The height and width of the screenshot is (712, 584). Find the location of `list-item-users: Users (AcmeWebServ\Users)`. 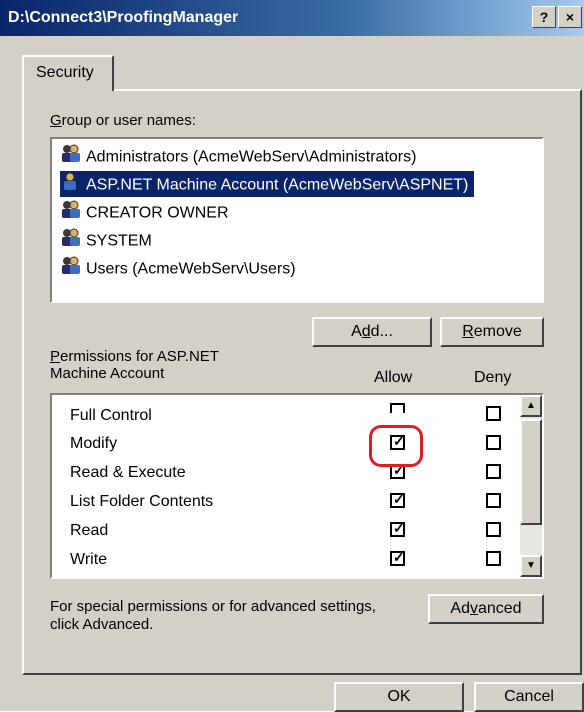

list-item-users: Users (AcmeWebServ\Users) is located at coordinates (181, 268).